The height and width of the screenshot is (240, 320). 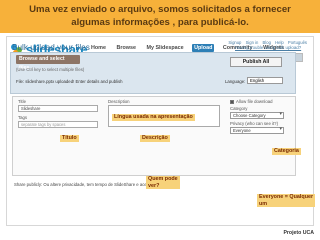 What do you see at coordinates (125, 48) in the screenshot?
I see `nav-browse: Browse` at bounding box center [125, 48].